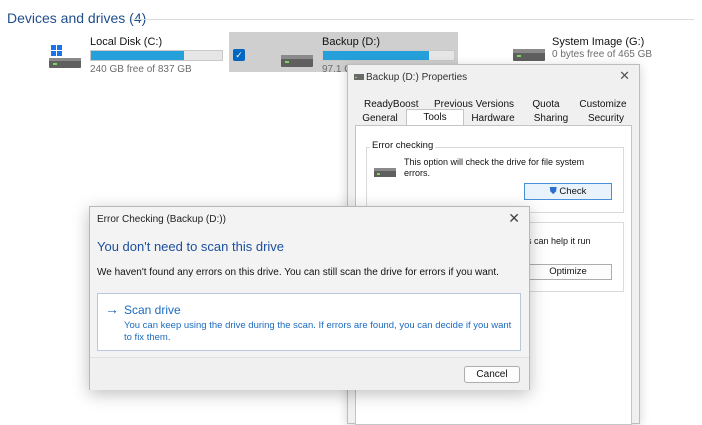 The width and height of the screenshot is (702, 425). What do you see at coordinates (568, 272) in the screenshot?
I see `optimize-button: Optimize` at bounding box center [568, 272].